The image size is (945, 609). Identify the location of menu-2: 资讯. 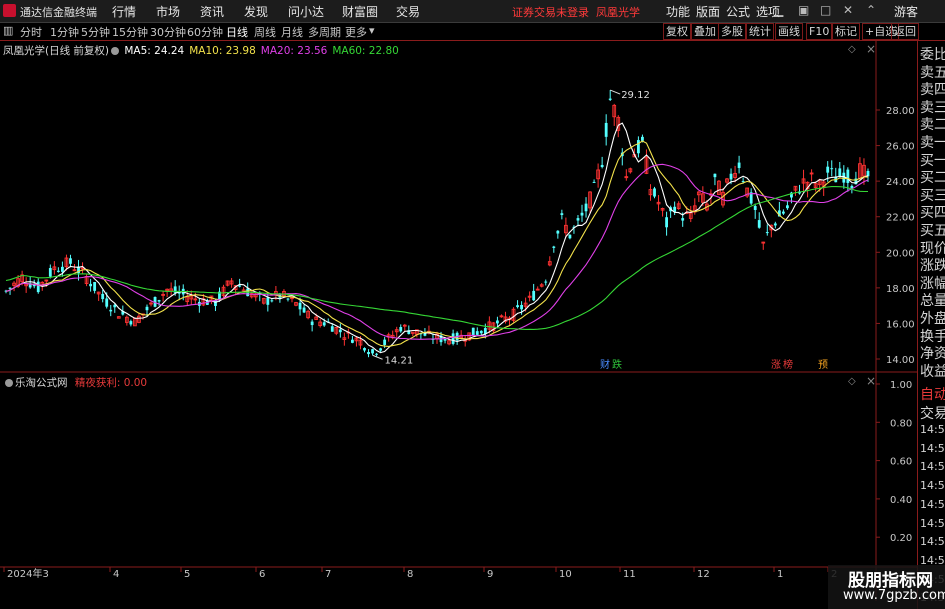
(212, 11).